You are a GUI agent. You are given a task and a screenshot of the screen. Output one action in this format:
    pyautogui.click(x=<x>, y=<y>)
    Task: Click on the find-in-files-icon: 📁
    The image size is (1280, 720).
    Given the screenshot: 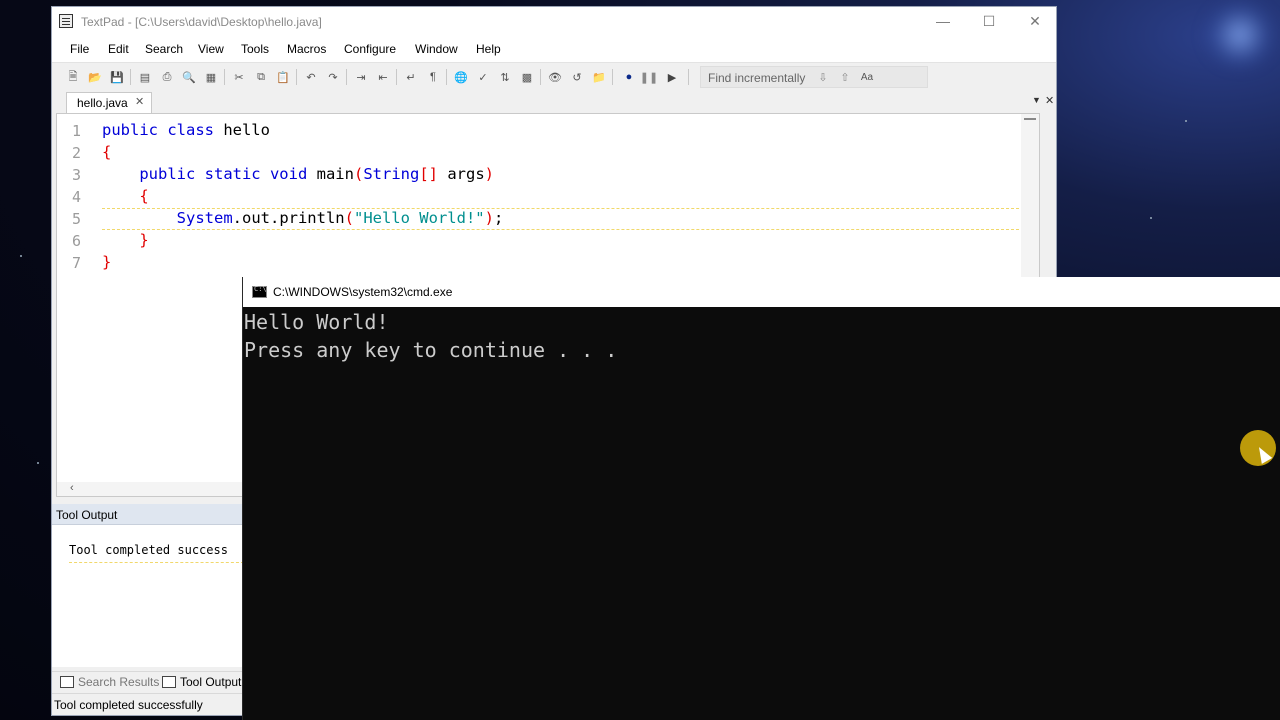 What is the action you would take?
    pyautogui.click(x=599, y=77)
    